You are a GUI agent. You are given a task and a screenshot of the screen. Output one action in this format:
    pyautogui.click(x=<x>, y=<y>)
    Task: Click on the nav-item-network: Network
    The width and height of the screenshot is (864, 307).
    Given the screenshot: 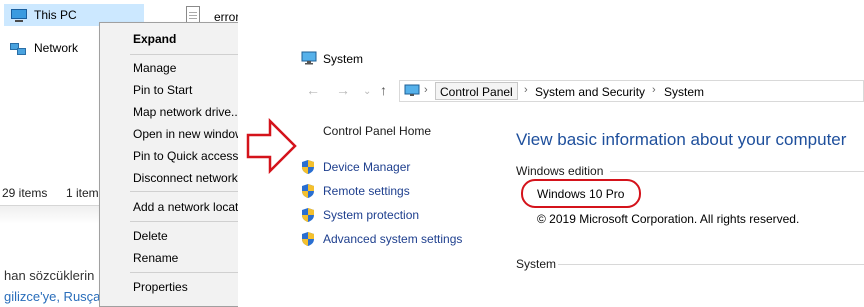 What is the action you would take?
    pyautogui.click(x=44, y=48)
    